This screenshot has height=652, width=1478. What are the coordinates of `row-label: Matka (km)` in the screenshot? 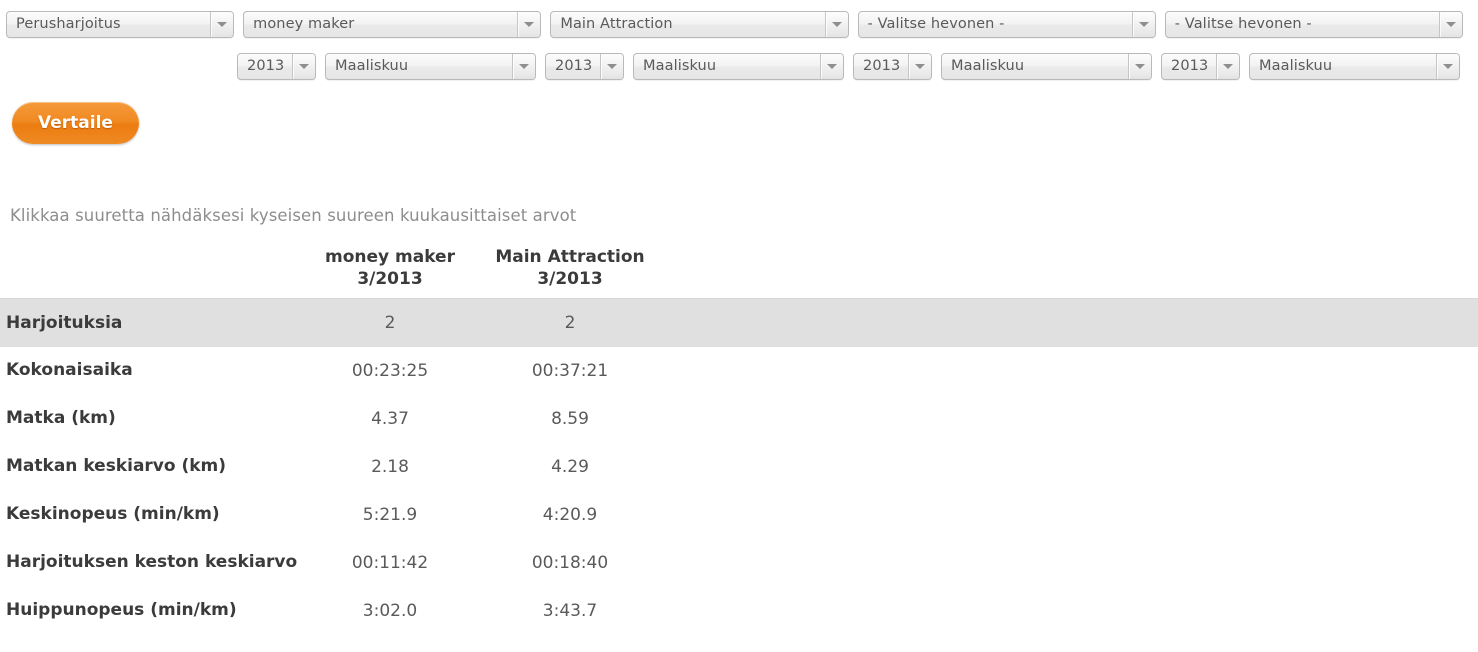 It's located at (150, 419).